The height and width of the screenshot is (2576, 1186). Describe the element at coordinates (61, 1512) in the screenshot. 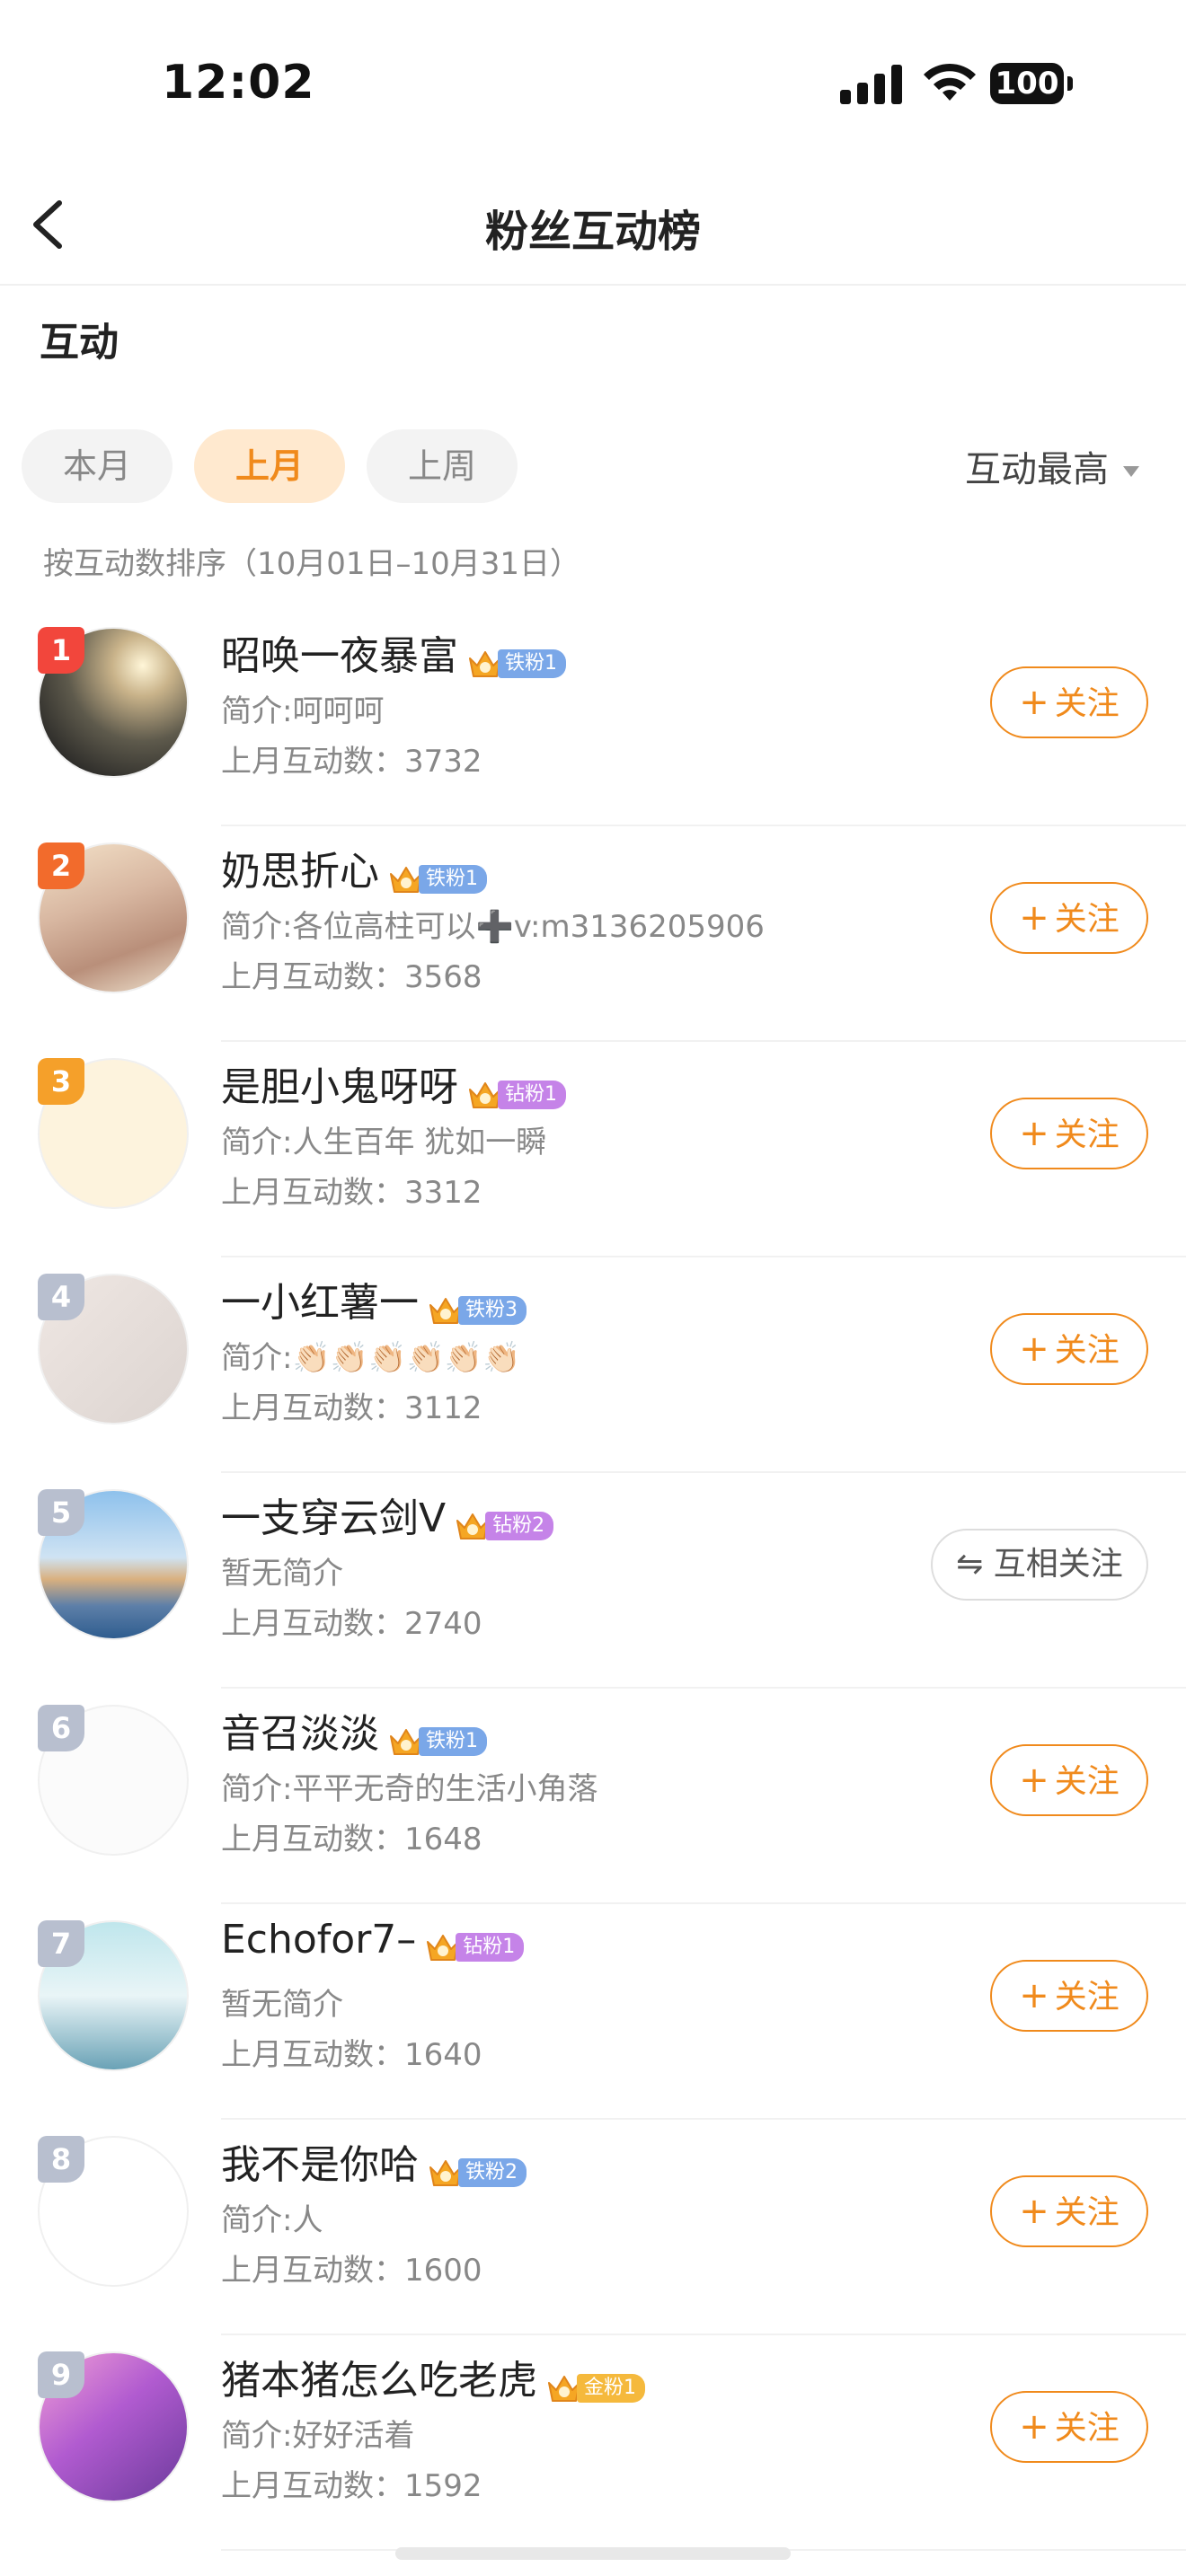

I see `rank-badge: 5` at that location.